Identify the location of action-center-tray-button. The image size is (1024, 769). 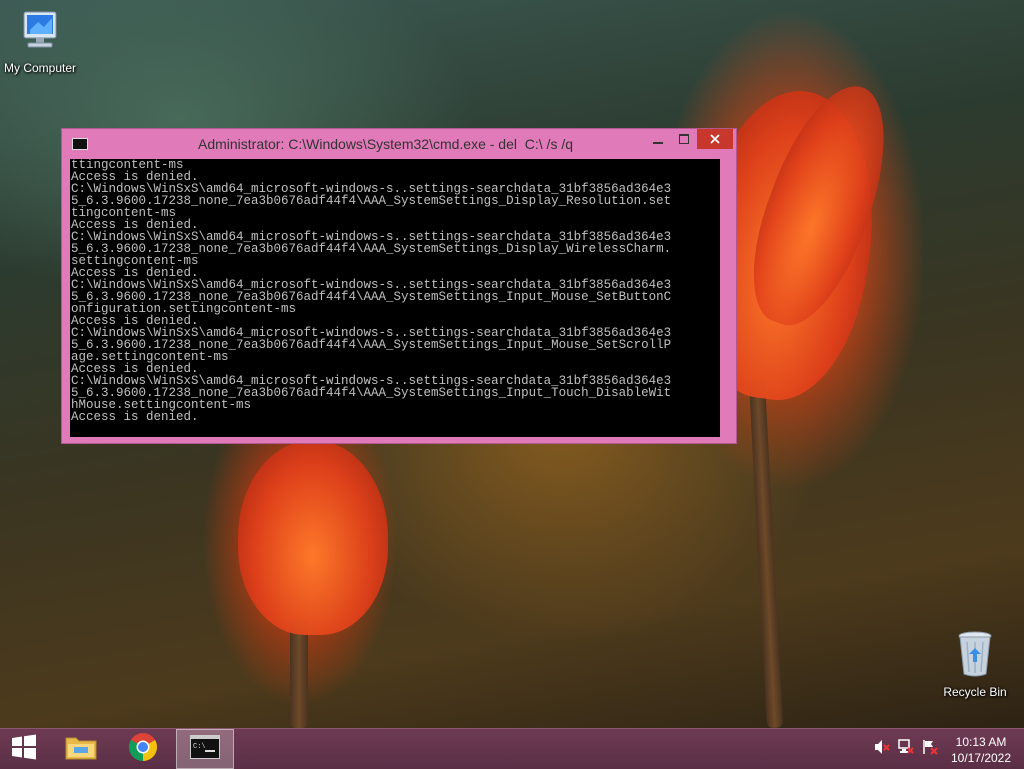
(930, 749).